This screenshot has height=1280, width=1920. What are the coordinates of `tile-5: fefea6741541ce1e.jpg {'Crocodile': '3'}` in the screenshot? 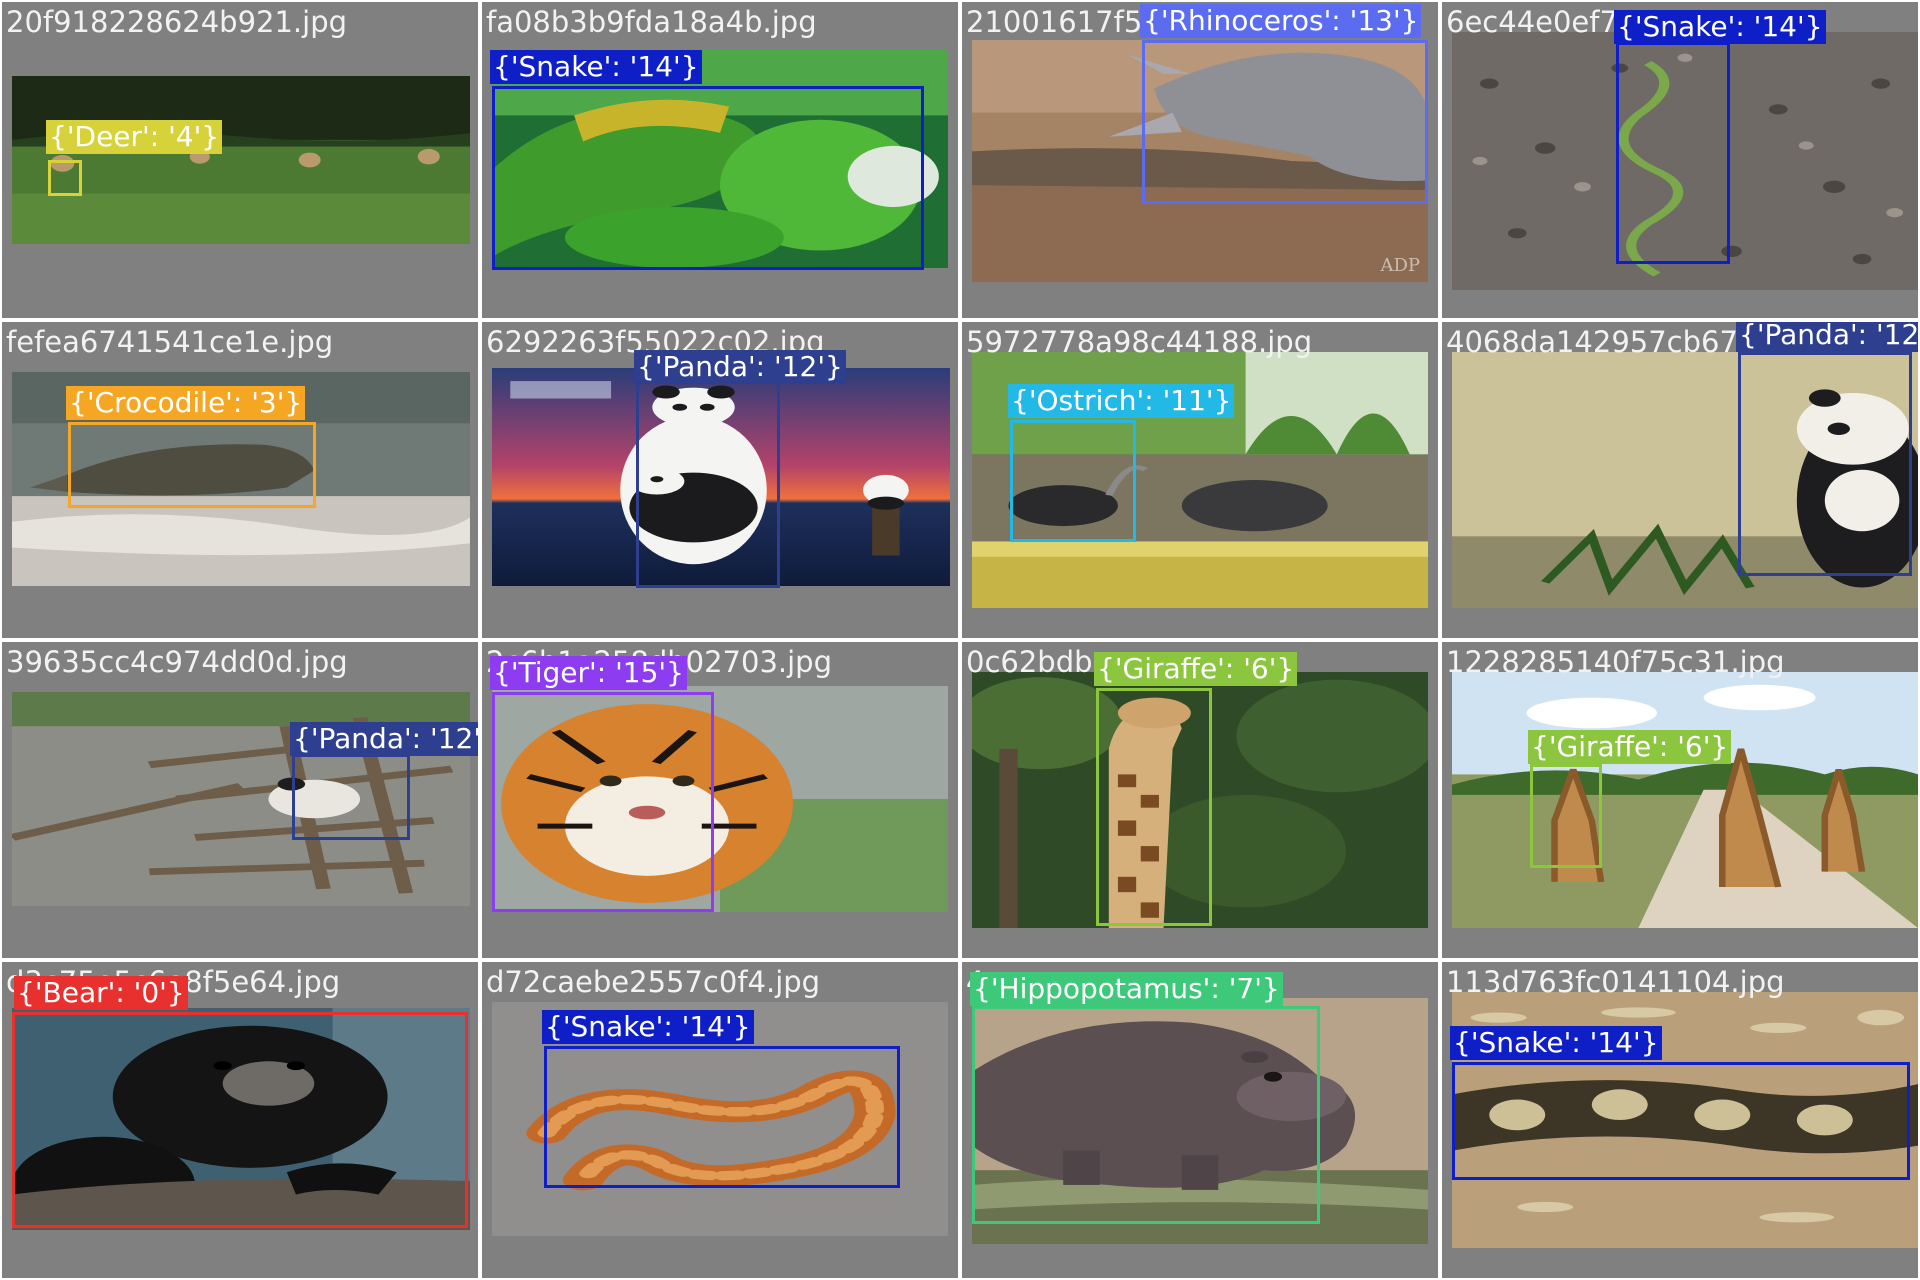 It's located at (240, 480).